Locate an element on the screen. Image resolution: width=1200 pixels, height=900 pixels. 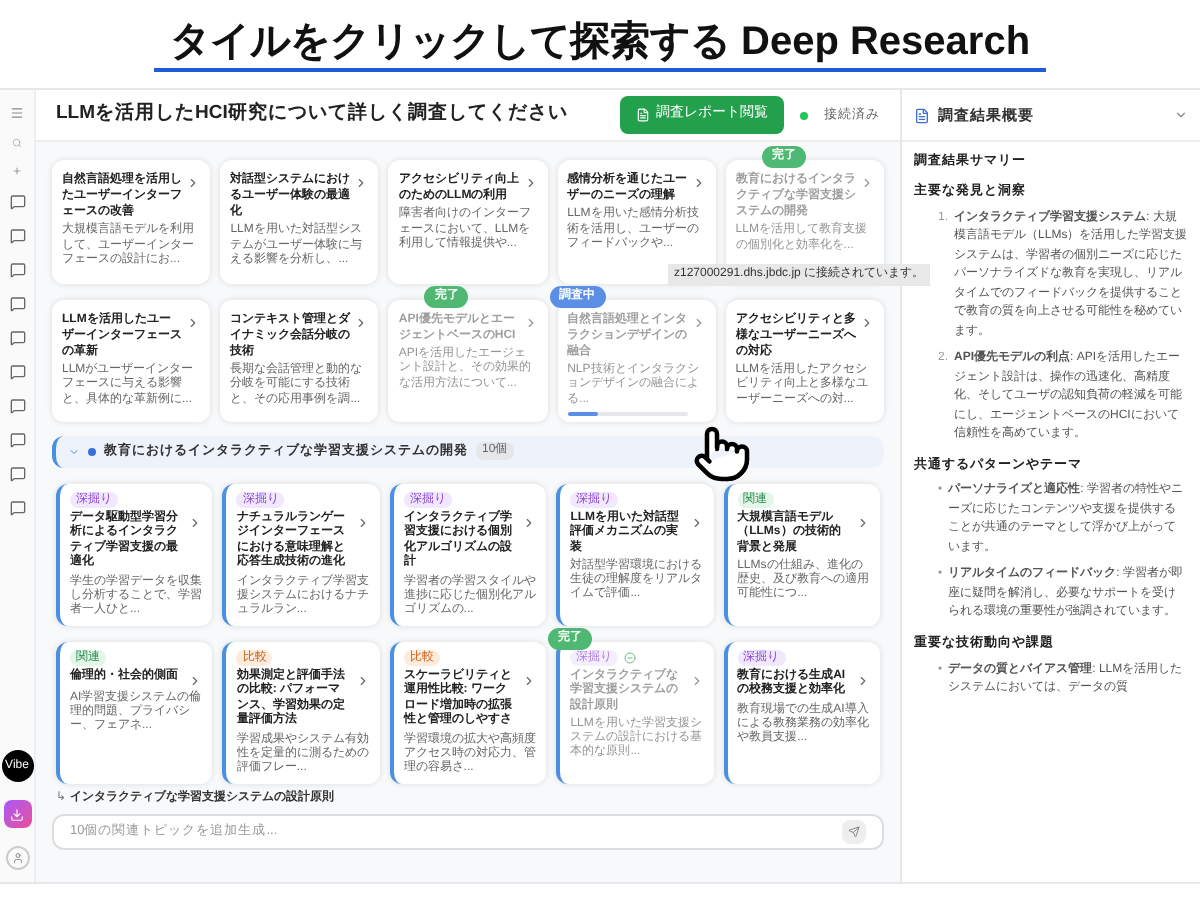
send-button is located at coordinates (854, 831).